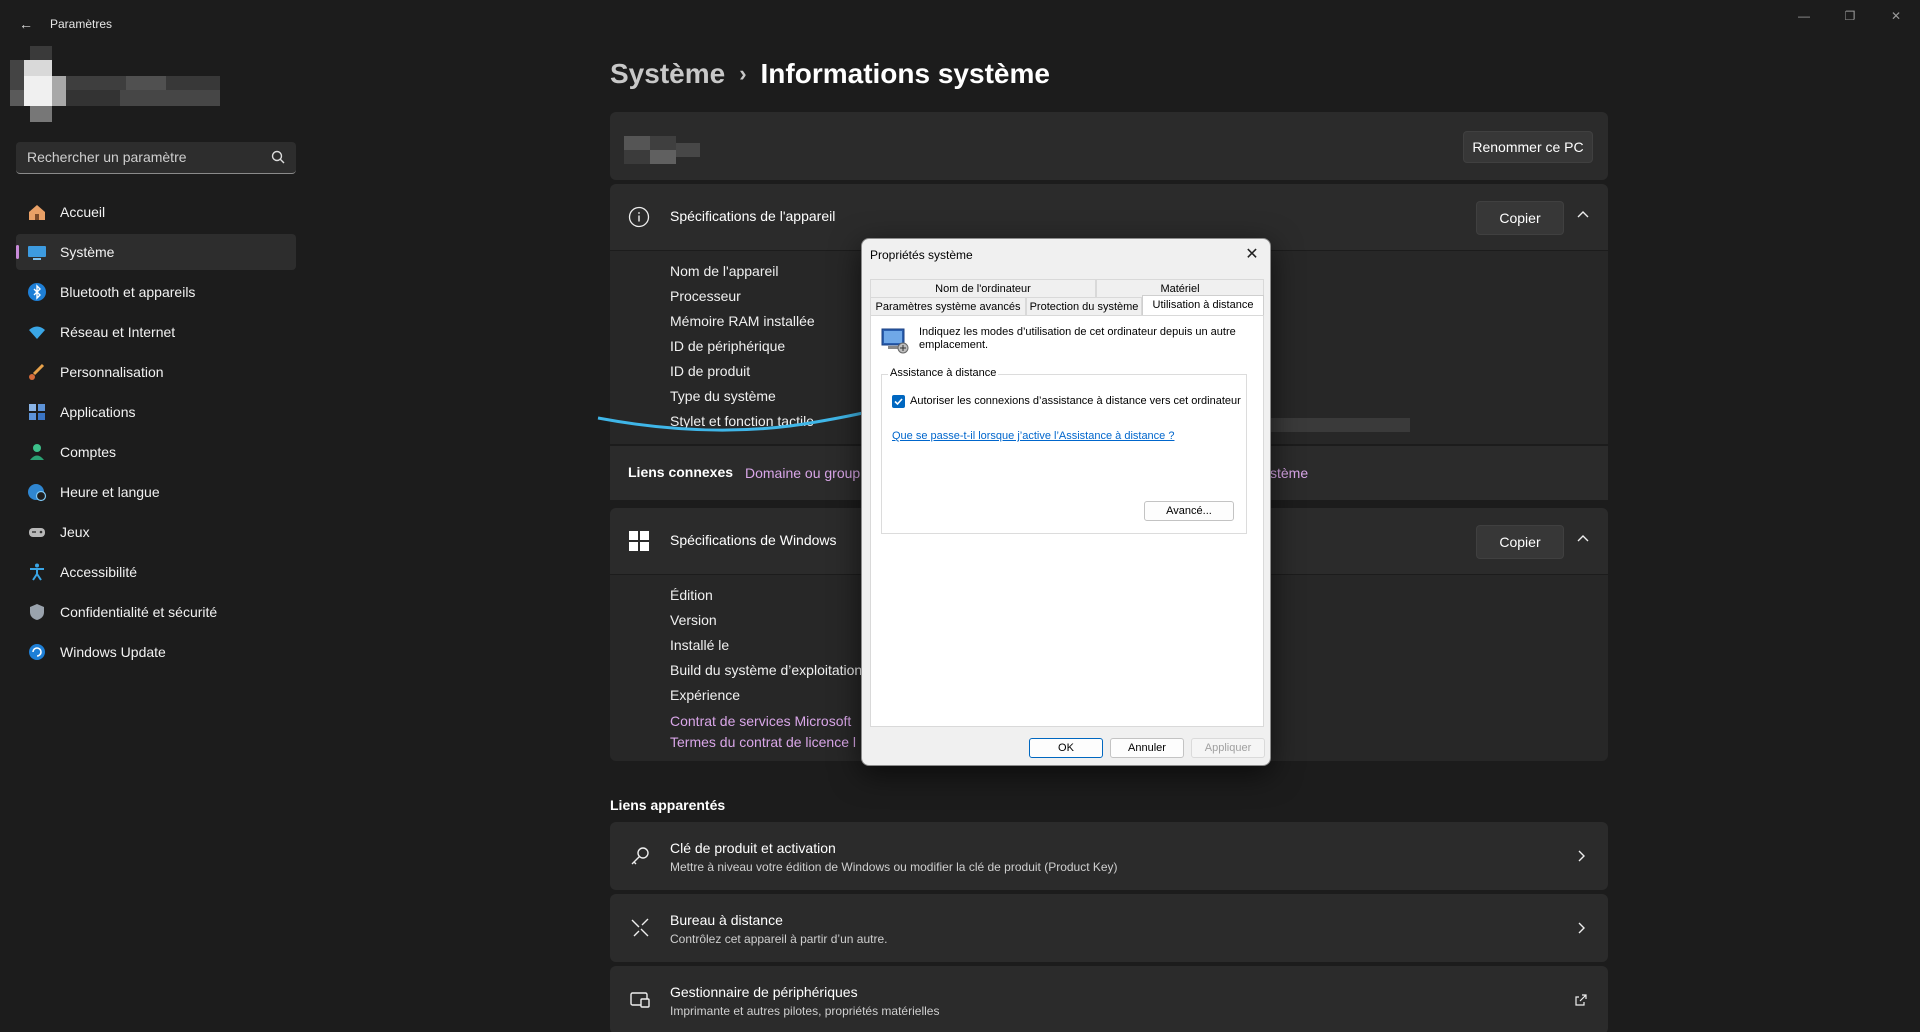 This screenshot has width=1920, height=1032. I want to click on wifi-icon, so click(37, 332).